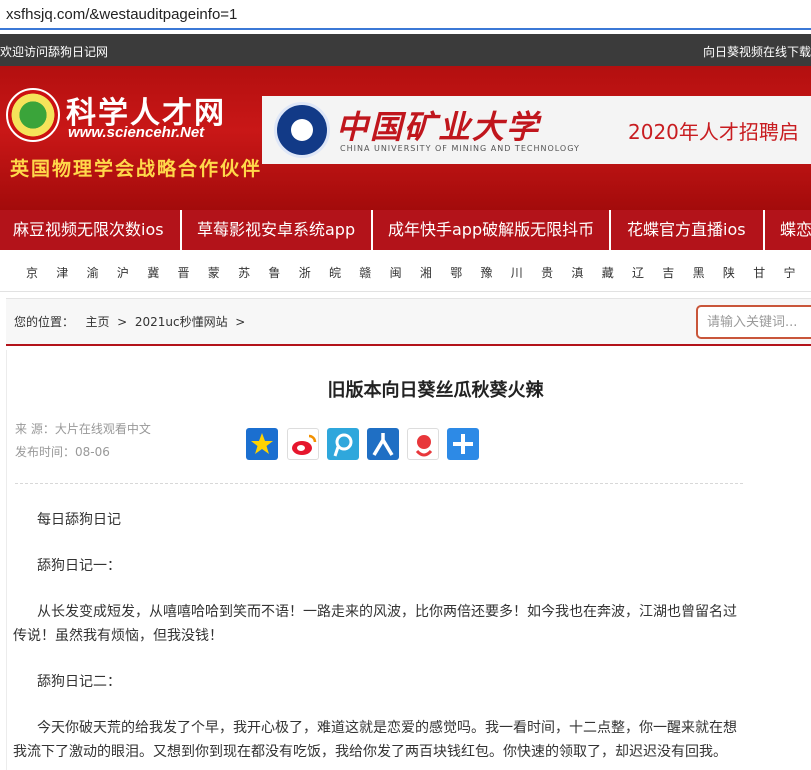  What do you see at coordinates (426, 272) in the screenshot?
I see `province-link: 湘` at bounding box center [426, 272].